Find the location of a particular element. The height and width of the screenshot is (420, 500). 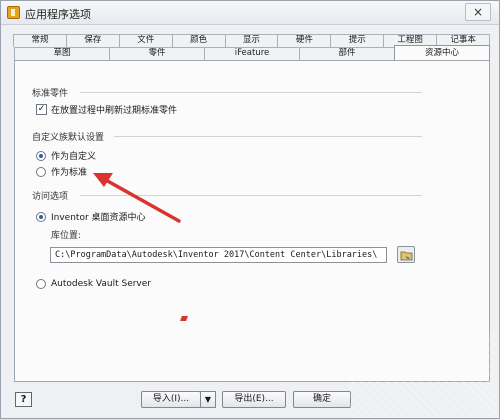

browse-button is located at coordinates (406, 254).